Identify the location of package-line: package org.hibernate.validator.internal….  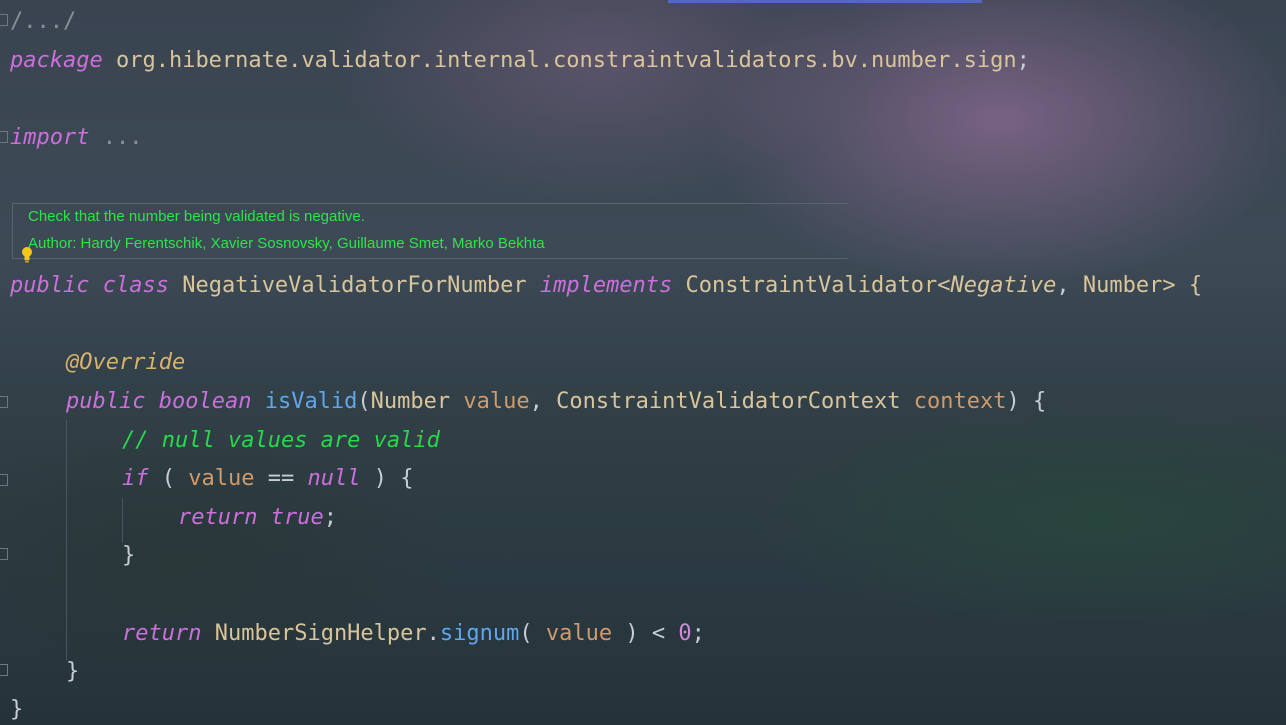
(520, 61).